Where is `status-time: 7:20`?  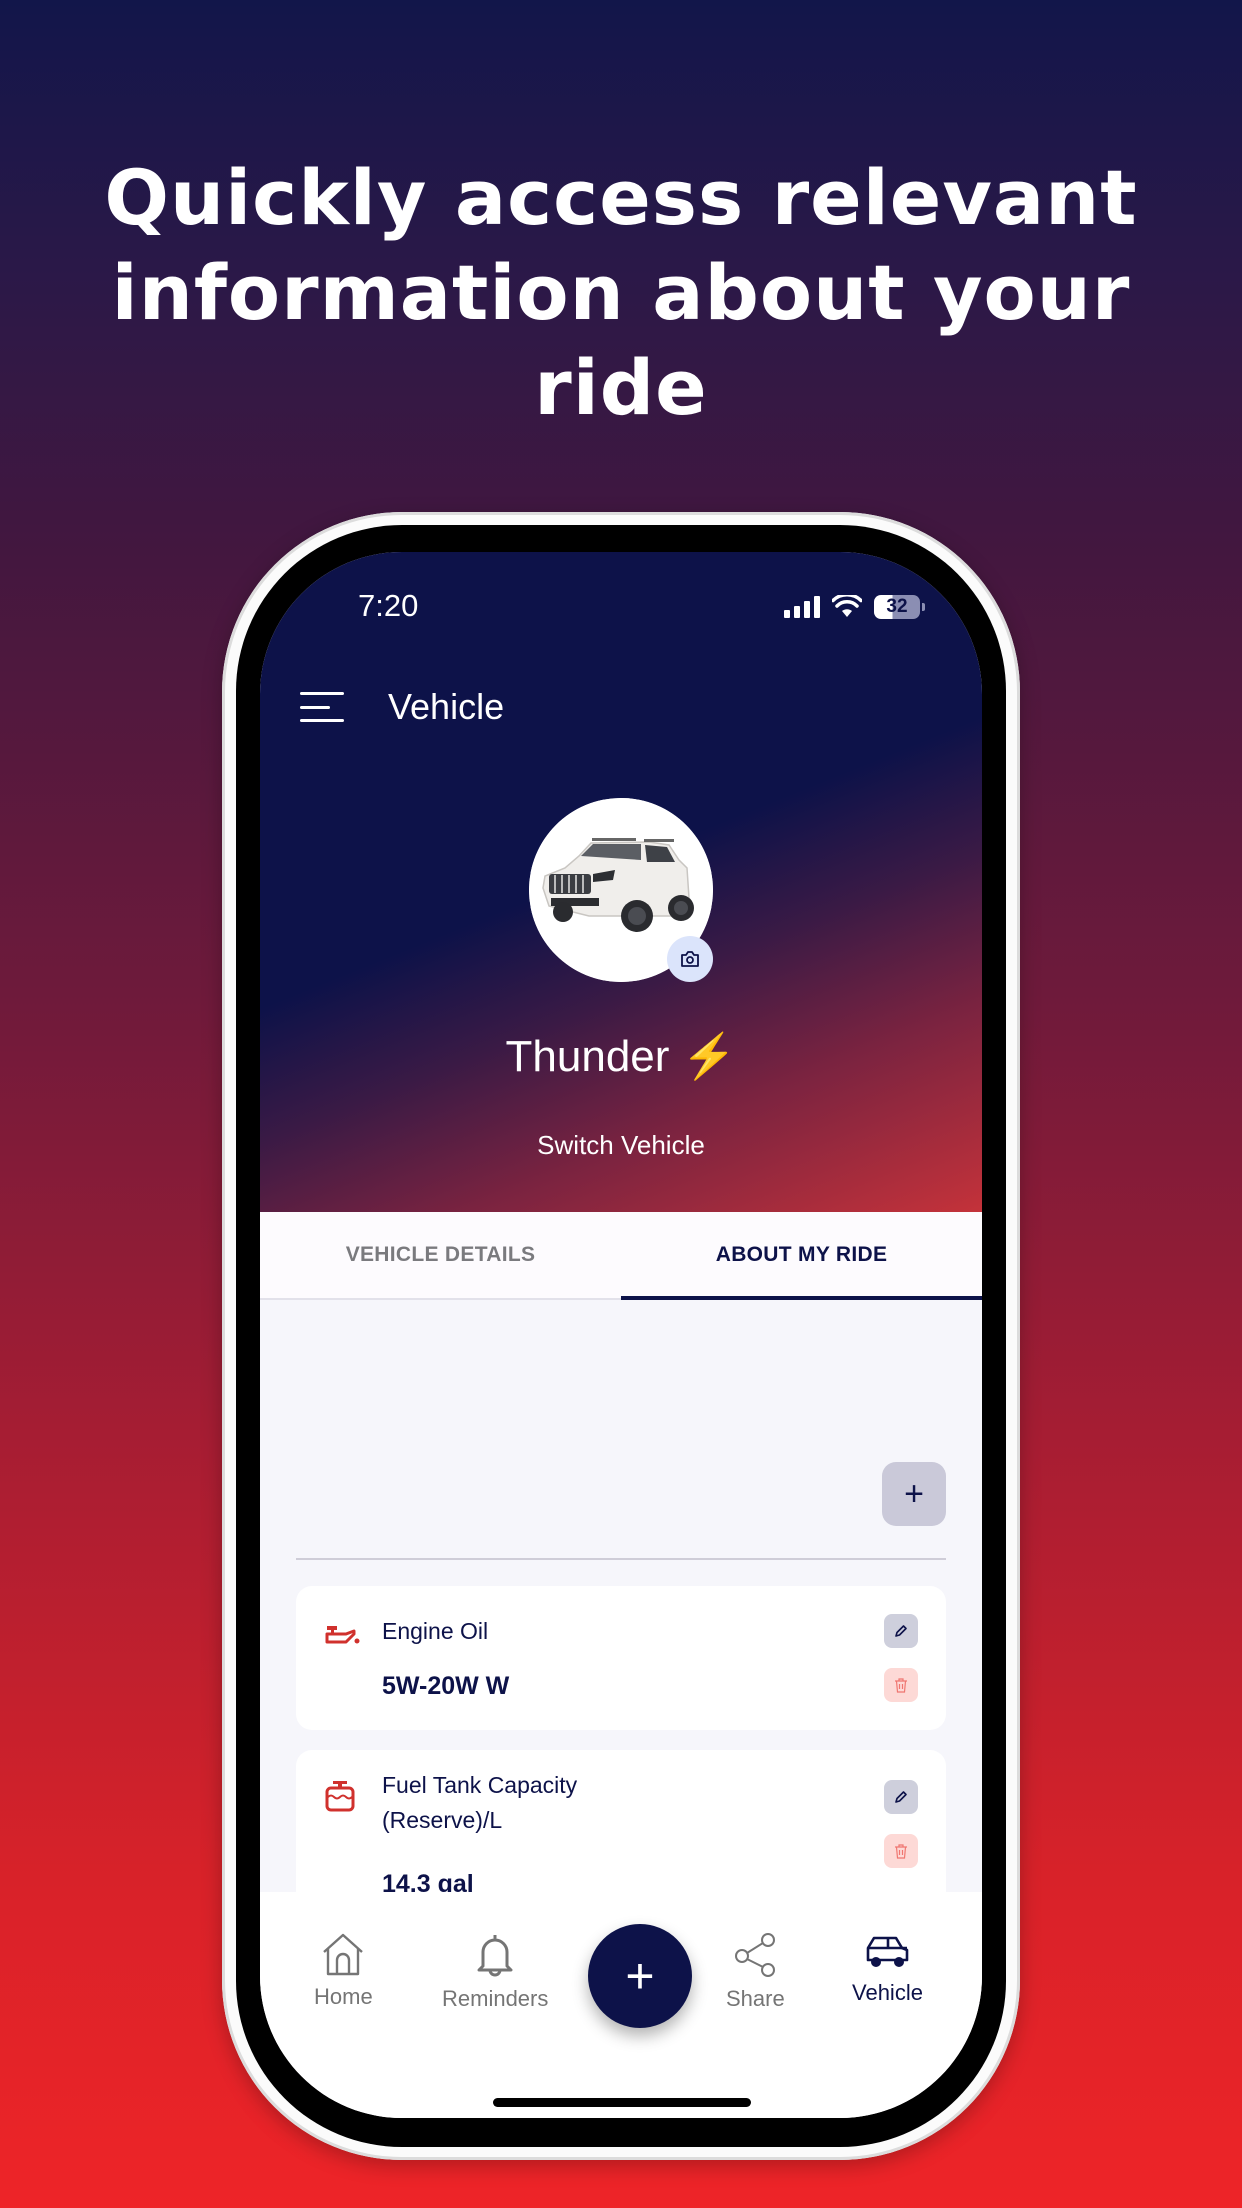 status-time: 7:20 is located at coordinates (388, 605).